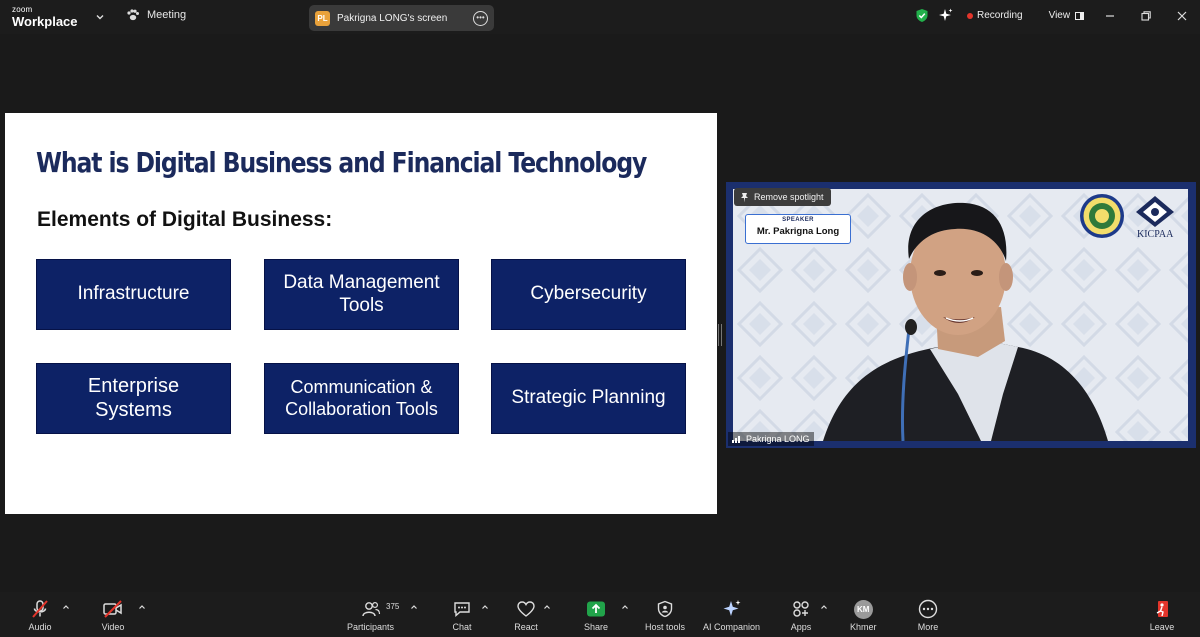  Describe the element at coordinates (22, 9) in the screenshot. I see `brand-small-text: zoom` at that location.